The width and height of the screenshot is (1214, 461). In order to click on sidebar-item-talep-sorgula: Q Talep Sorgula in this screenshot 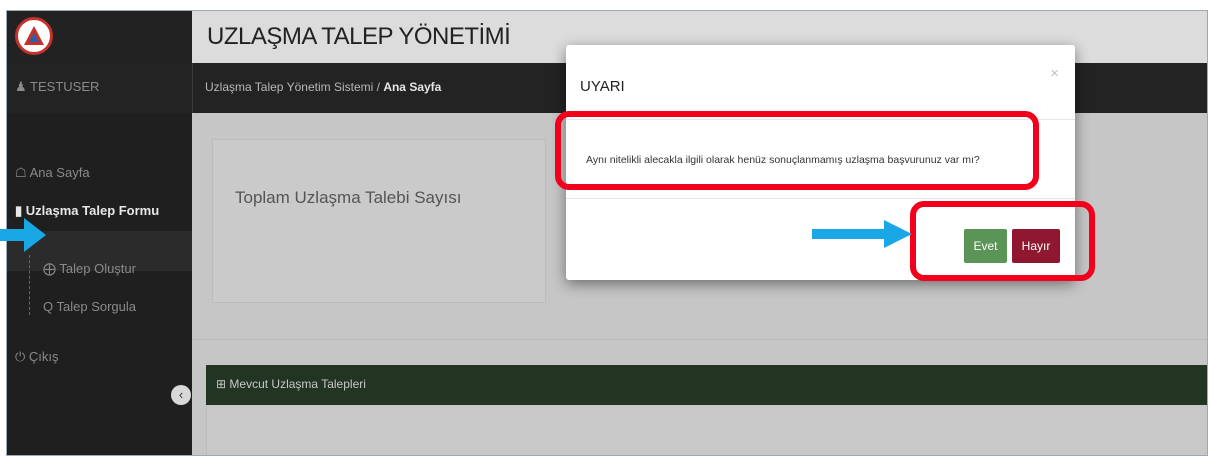, I will do `click(89, 306)`.